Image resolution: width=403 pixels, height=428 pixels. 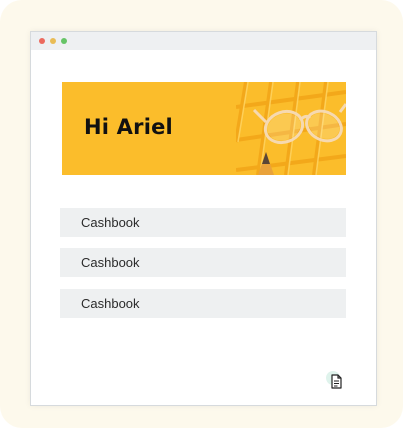 What do you see at coordinates (42, 41) in the screenshot?
I see `close-window-button` at bounding box center [42, 41].